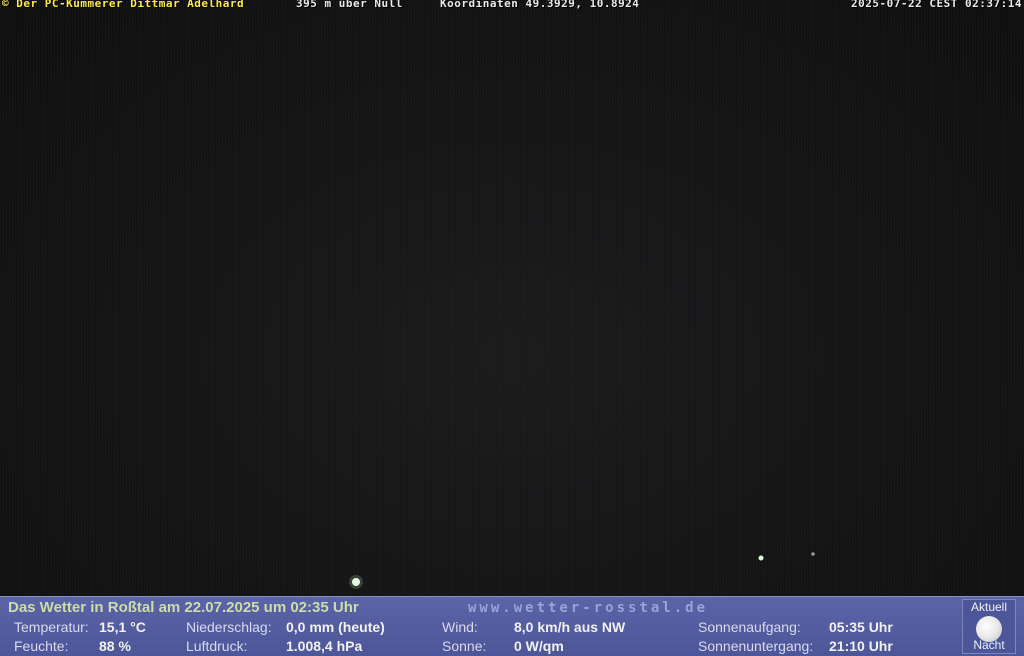 Image resolution: width=1024 pixels, height=656 pixels. Describe the element at coordinates (122, 627) in the screenshot. I see `temperature-value: 15,1 °C` at that location.